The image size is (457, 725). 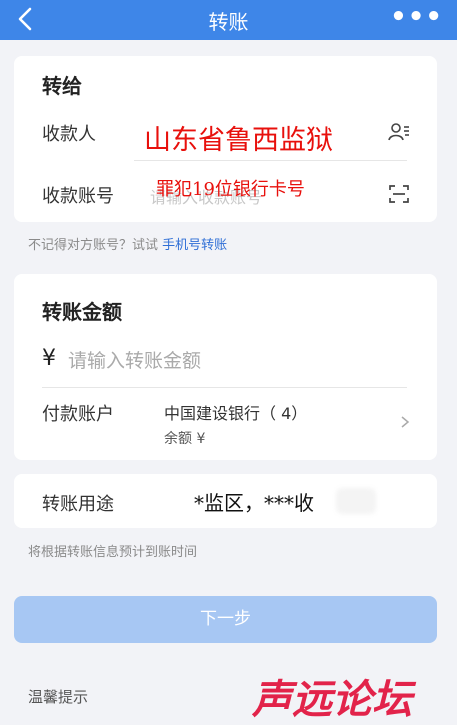 I want to click on smudge-mark, so click(x=356, y=501).